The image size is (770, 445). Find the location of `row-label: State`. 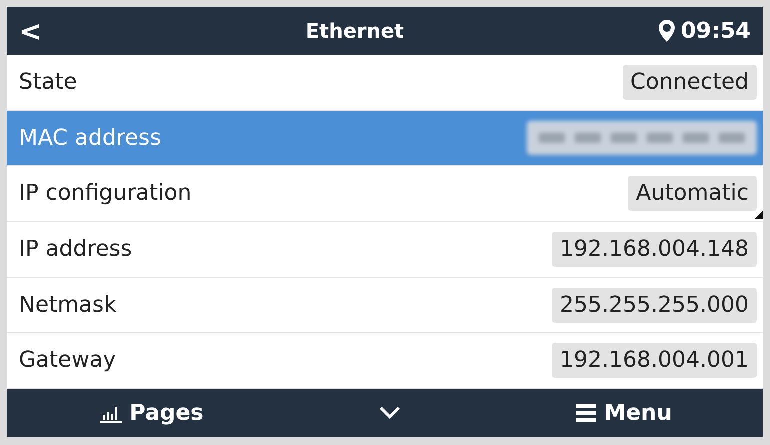

row-label: State is located at coordinates (48, 82).